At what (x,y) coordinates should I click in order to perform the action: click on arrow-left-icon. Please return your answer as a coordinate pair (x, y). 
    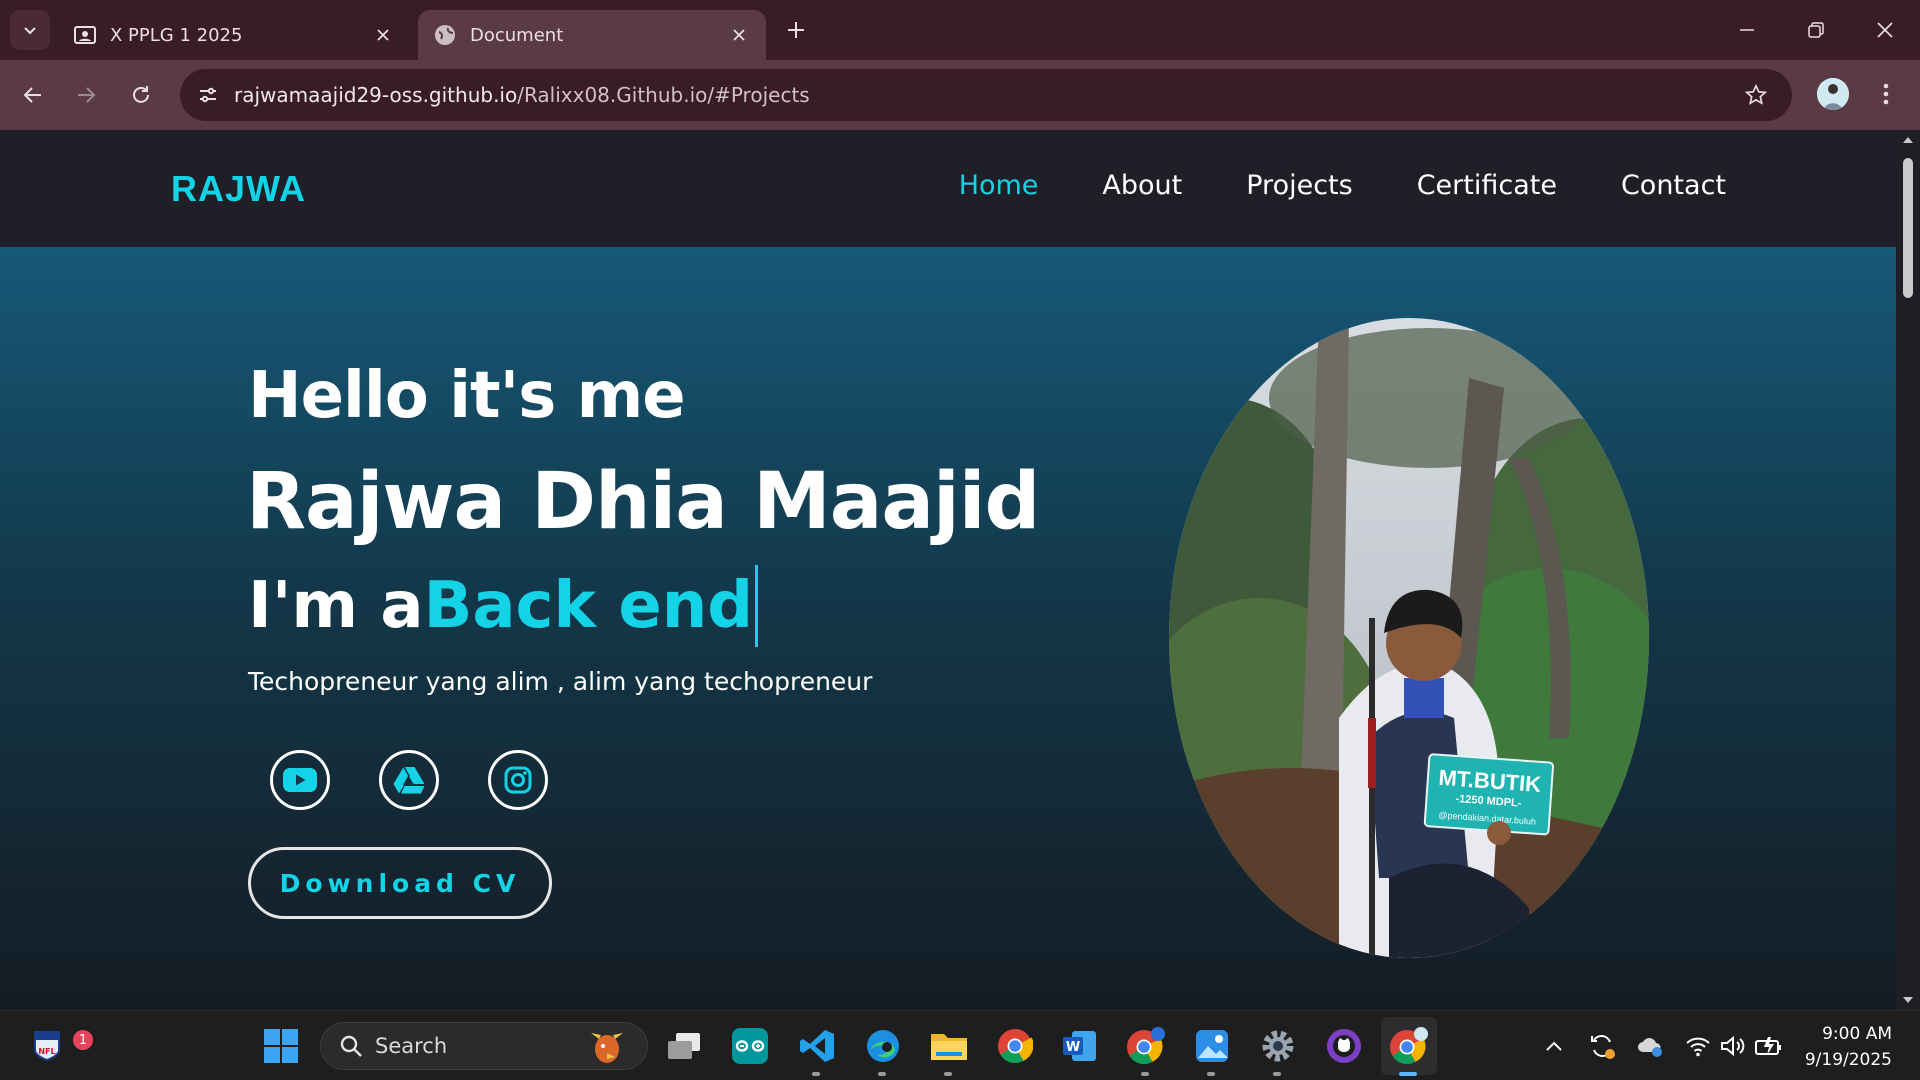
    Looking at the image, I should click on (32, 95).